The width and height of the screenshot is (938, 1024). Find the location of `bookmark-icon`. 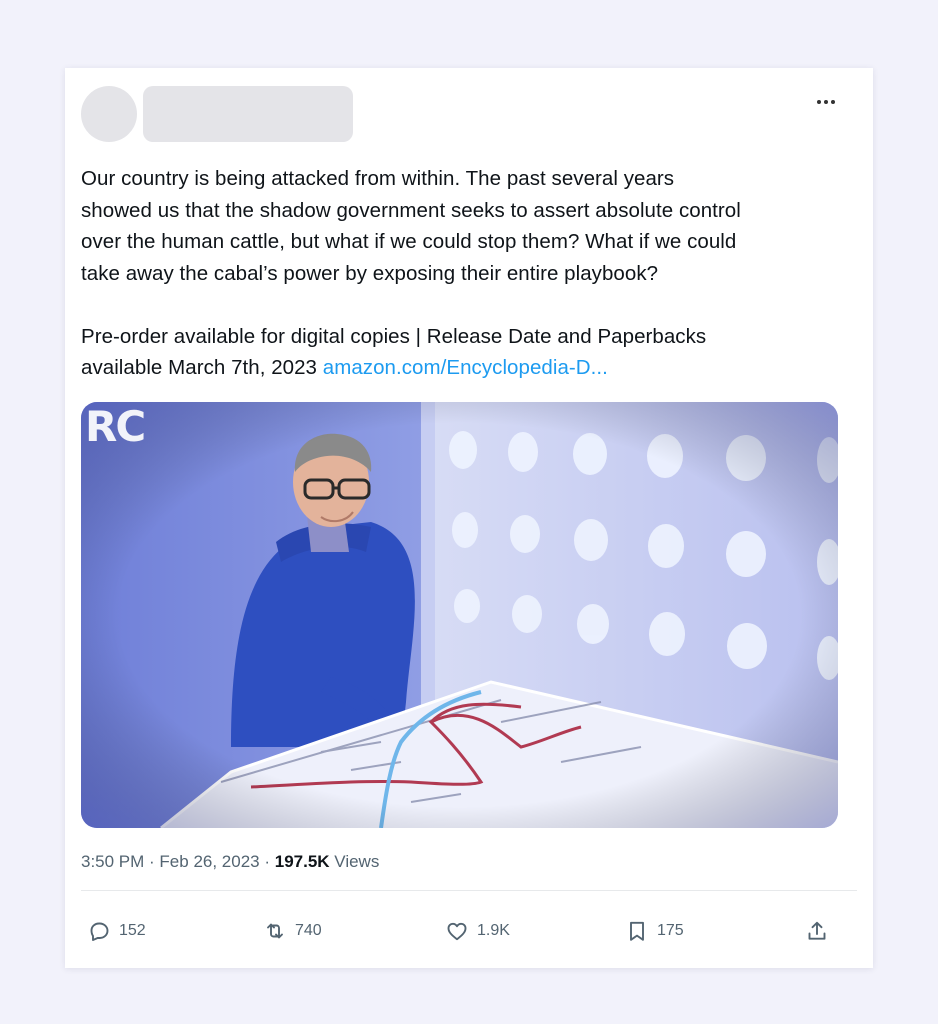

bookmark-icon is located at coordinates (637, 931).